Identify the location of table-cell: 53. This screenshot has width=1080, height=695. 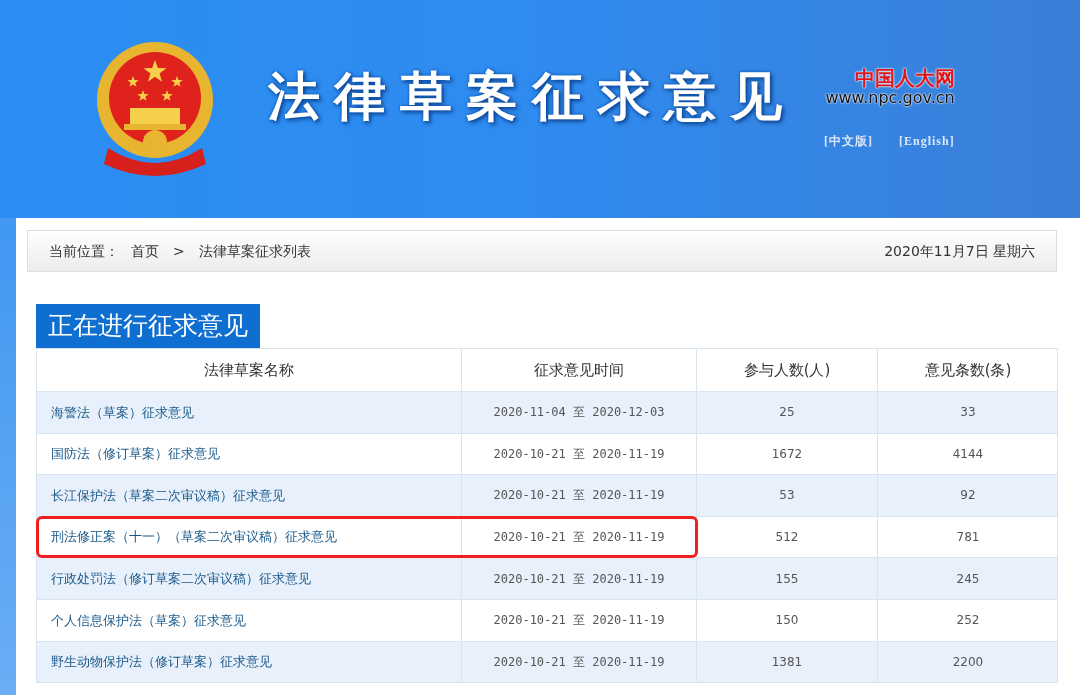
(787, 495).